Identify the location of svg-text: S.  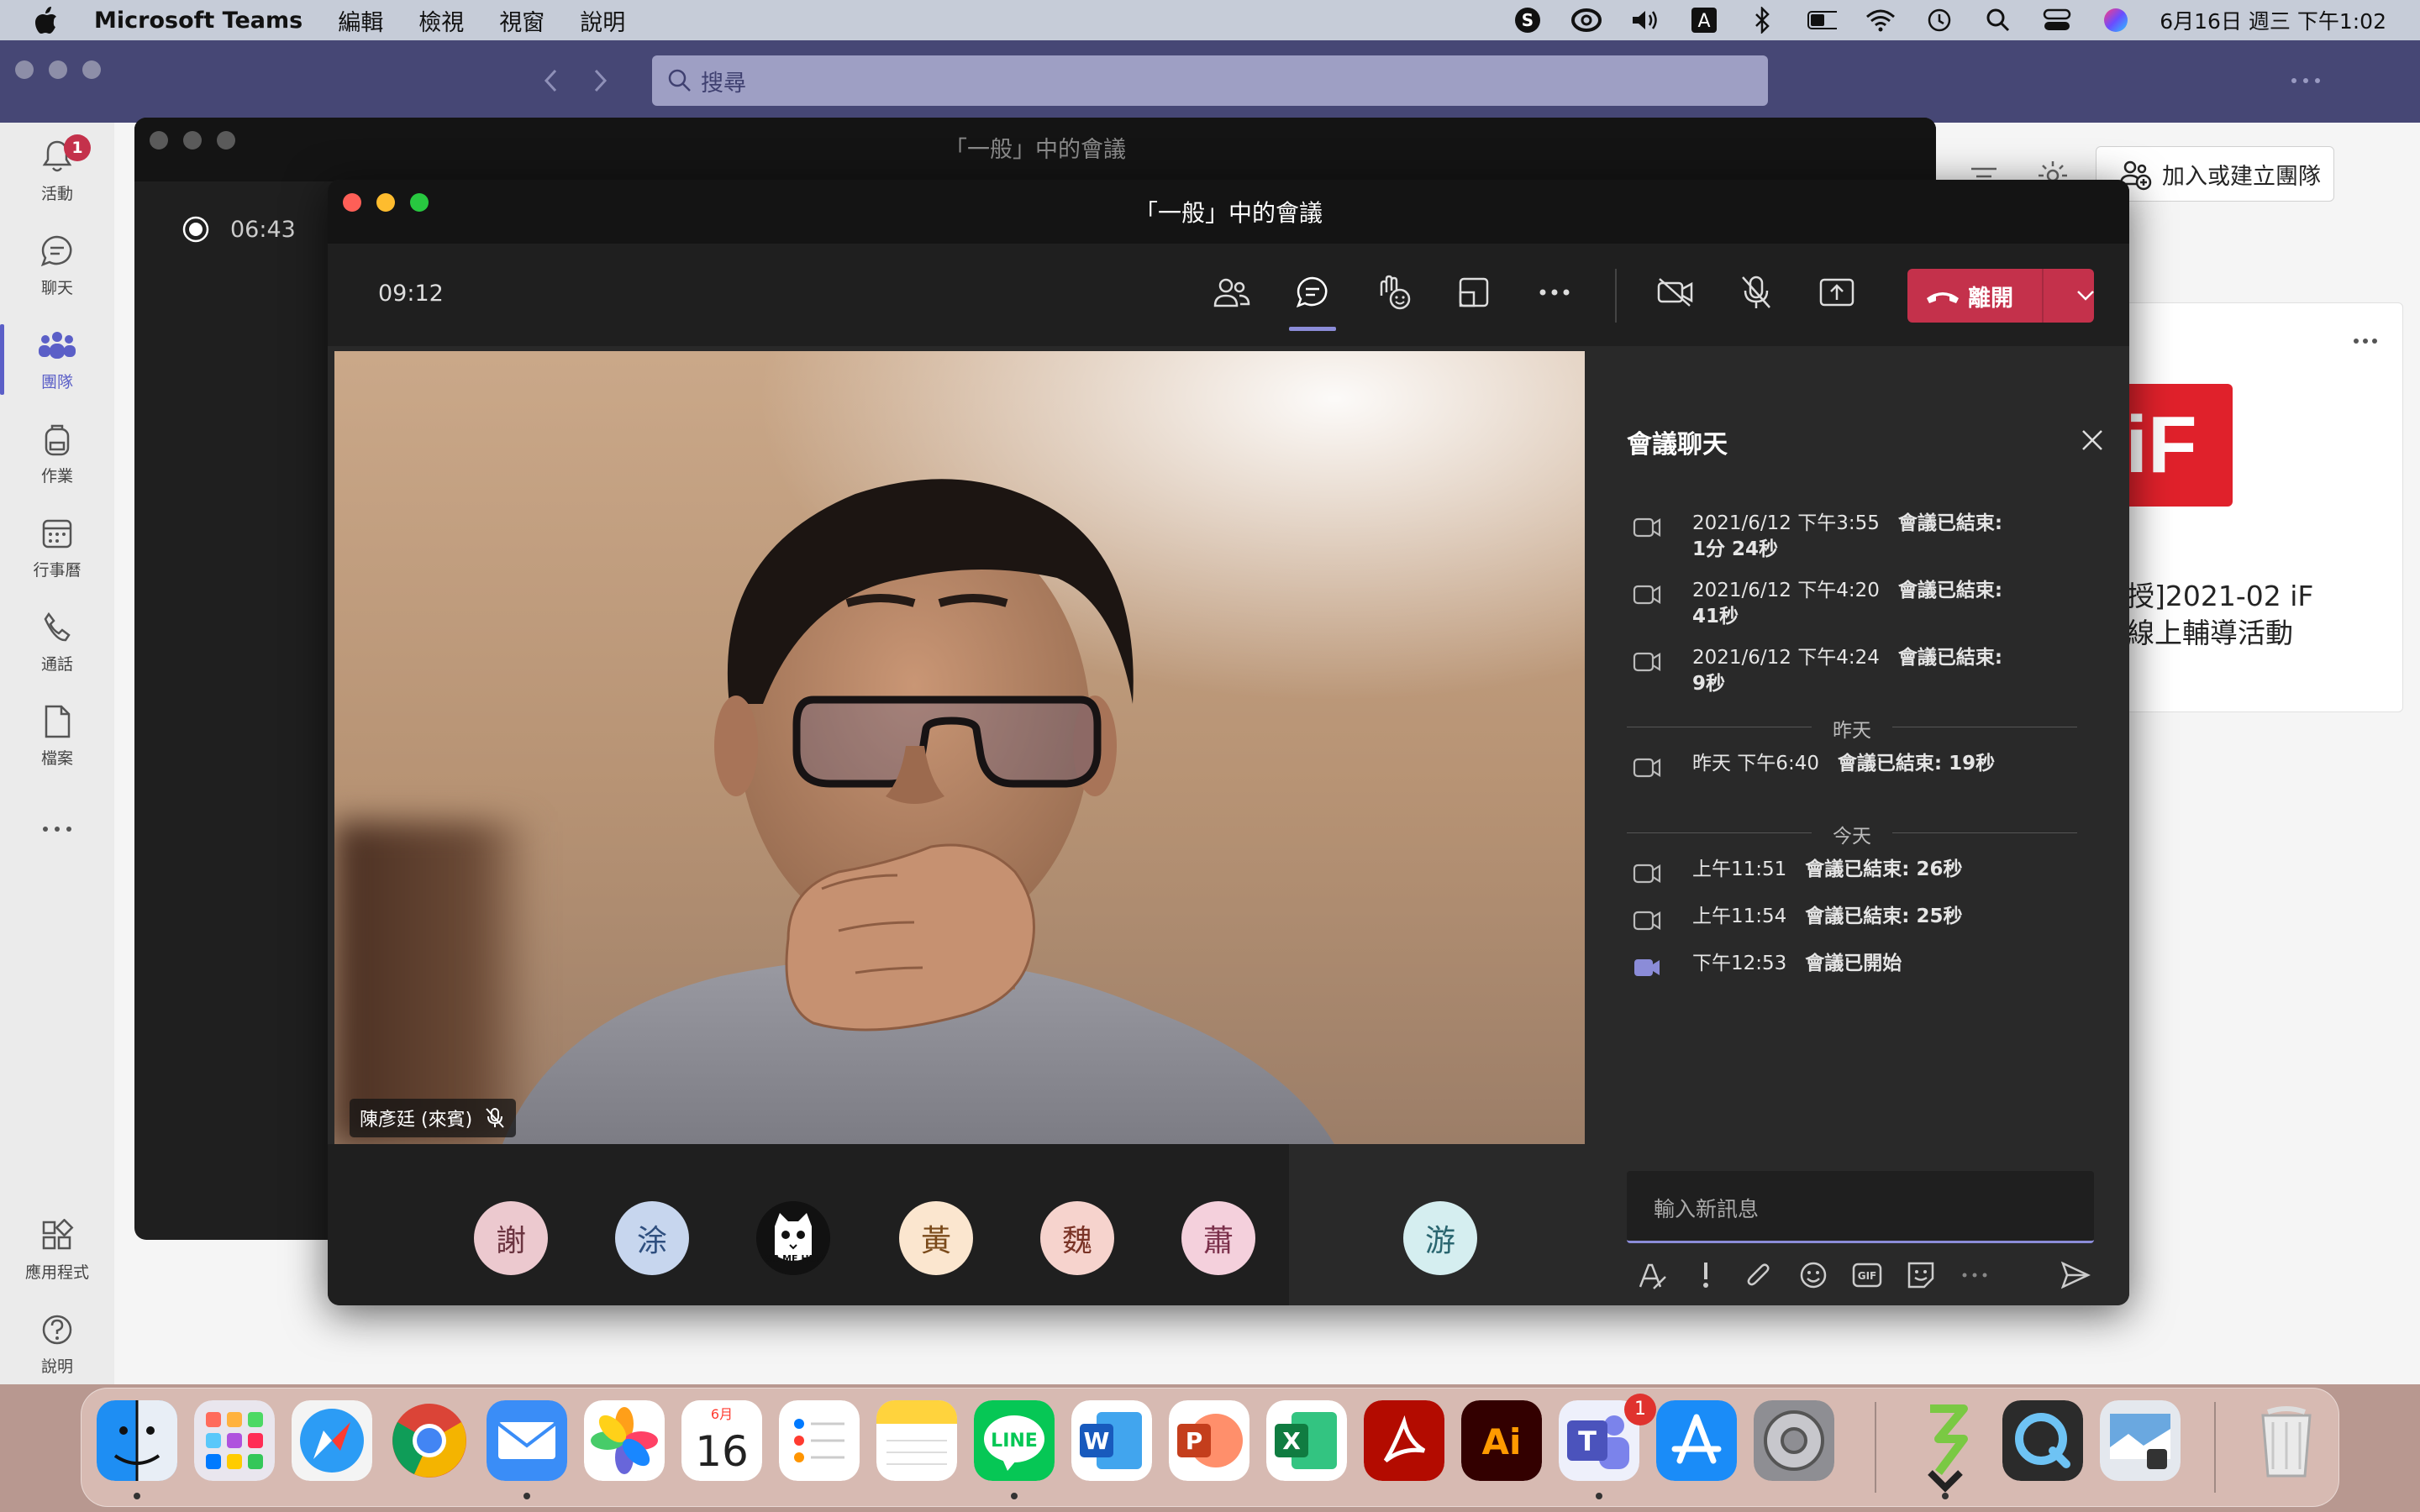
(1528, 20).